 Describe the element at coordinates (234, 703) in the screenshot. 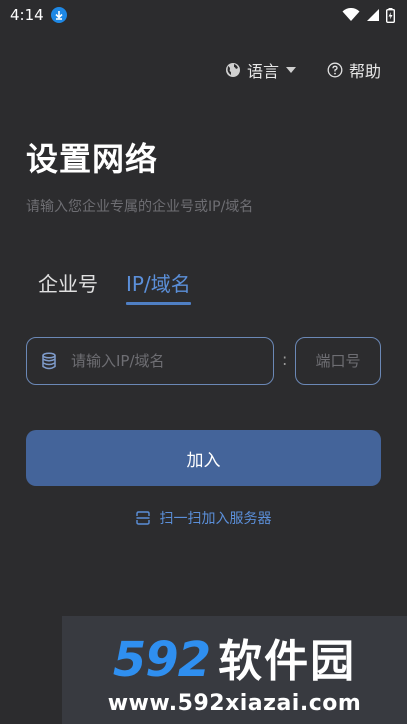

I see `watermark-url: www.592xiazai.com` at that location.